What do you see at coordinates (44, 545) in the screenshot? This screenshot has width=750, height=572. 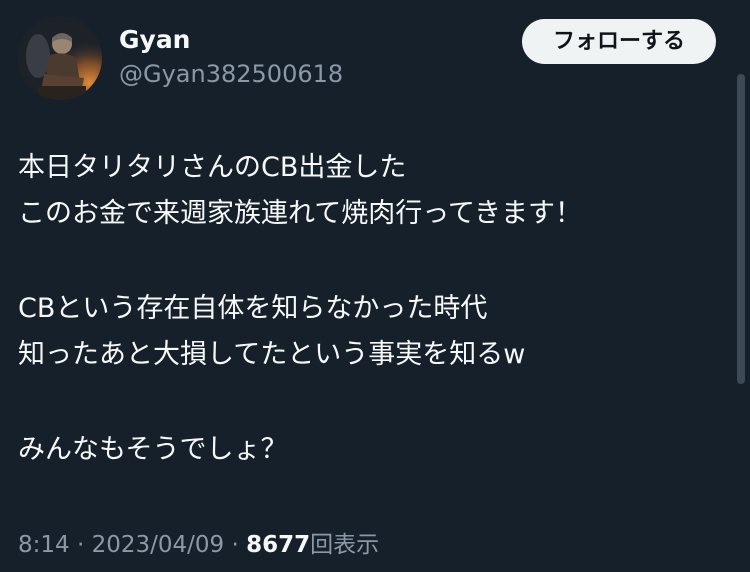 I see `tweet-time: 8:14` at bounding box center [44, 545].